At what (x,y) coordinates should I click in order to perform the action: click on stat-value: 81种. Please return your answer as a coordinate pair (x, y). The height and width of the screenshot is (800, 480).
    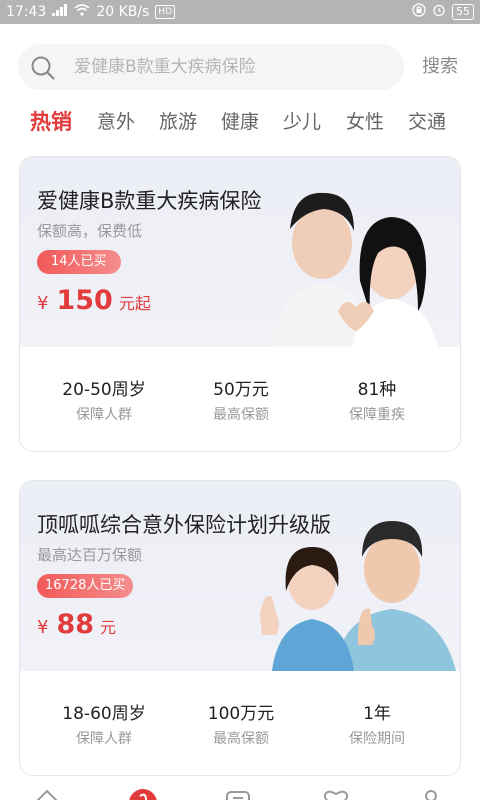
    Looking at the image, I should click on (377, 390).